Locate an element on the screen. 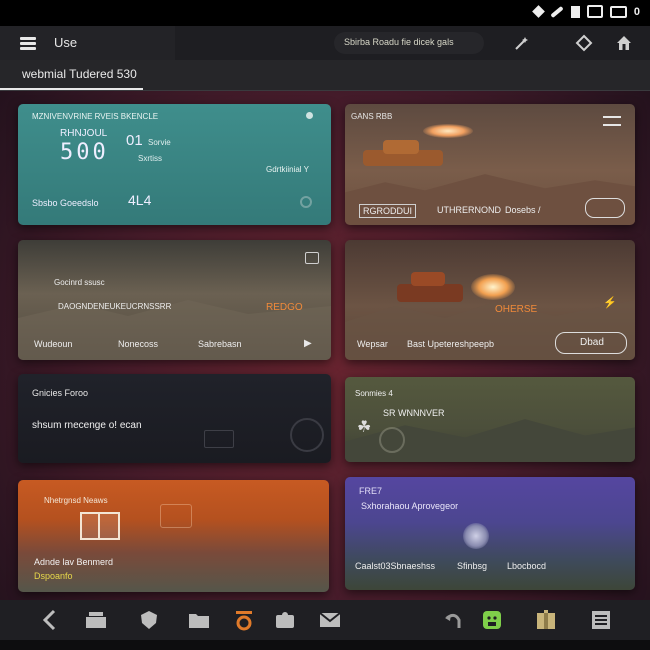 The height and width of the screenshot is (650, 650). status-icons: 0 is located at coordinates (586, 11).